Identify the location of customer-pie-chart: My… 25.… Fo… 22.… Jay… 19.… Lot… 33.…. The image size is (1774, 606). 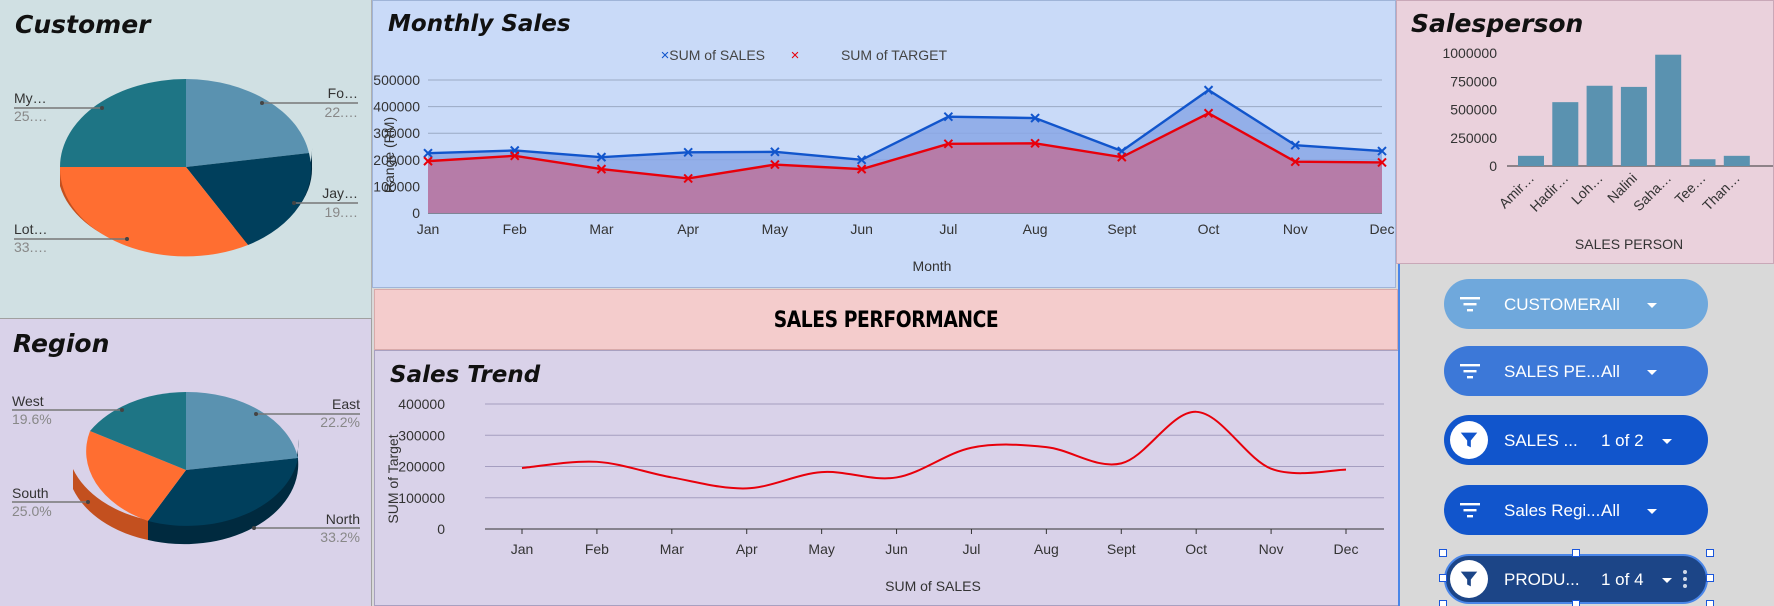
(186, 159).